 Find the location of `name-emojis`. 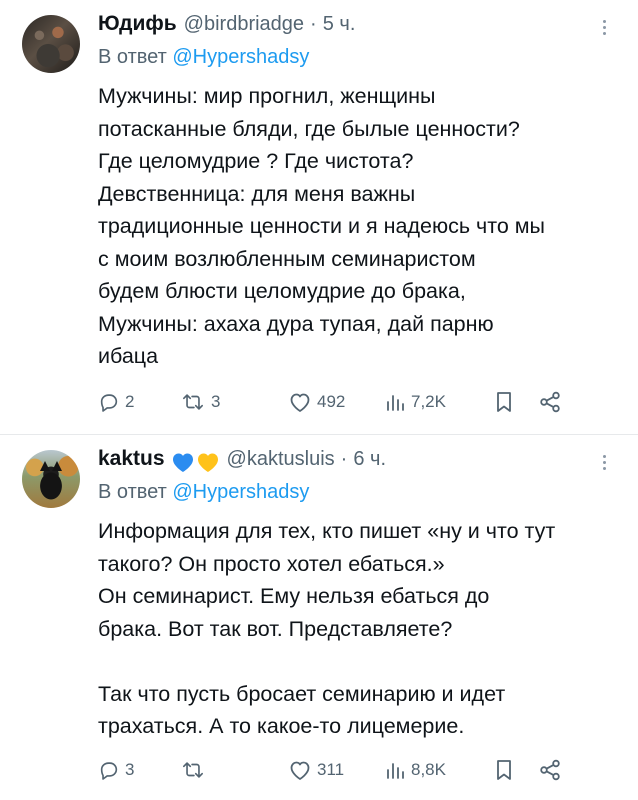

name-emojis is located at coordinates (195, 462).